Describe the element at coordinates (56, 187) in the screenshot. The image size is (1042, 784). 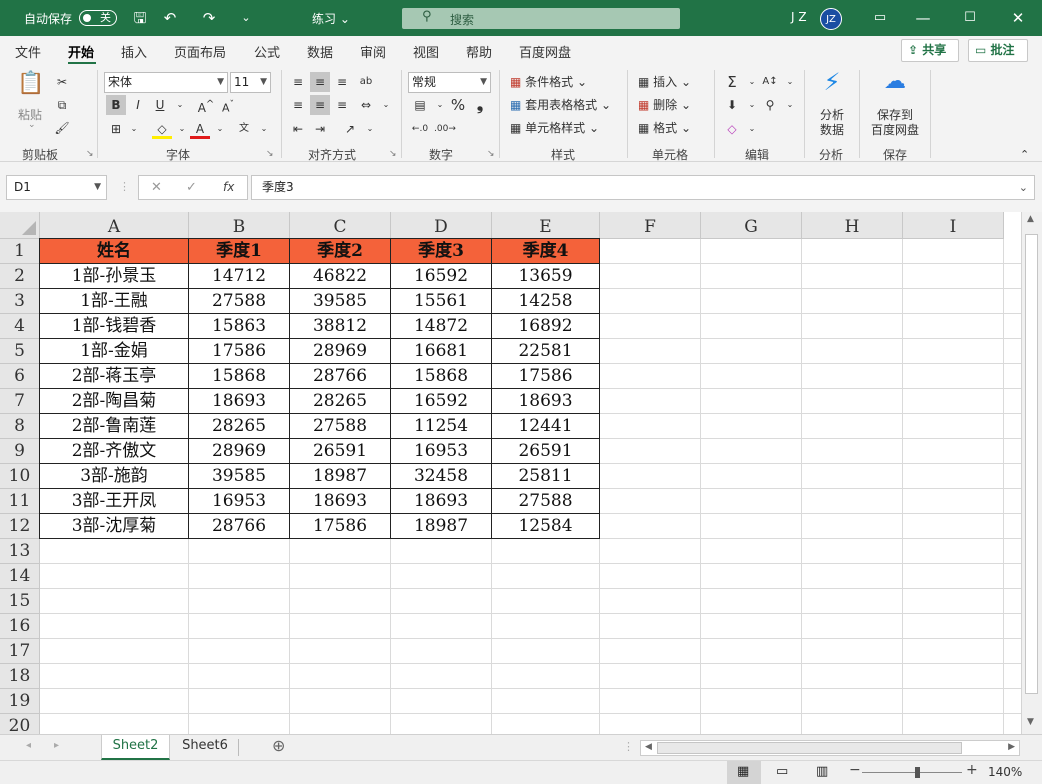
I see `name-box: D1 ▼` at that location.